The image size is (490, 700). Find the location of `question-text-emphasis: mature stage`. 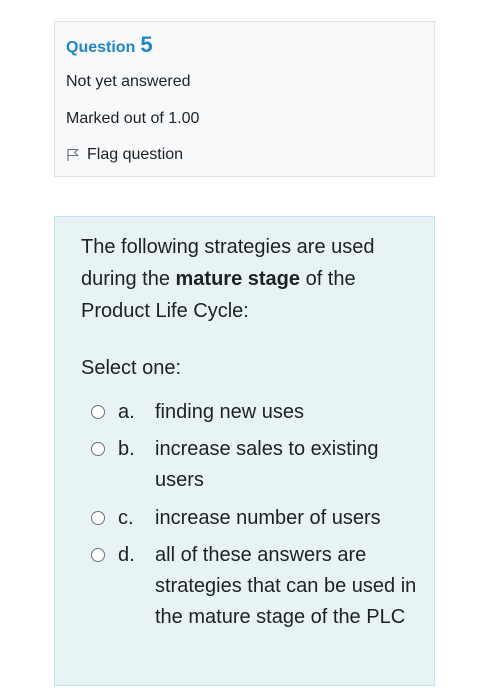

question-text-emphasis: mature stage is located at coordinates (238, 279).